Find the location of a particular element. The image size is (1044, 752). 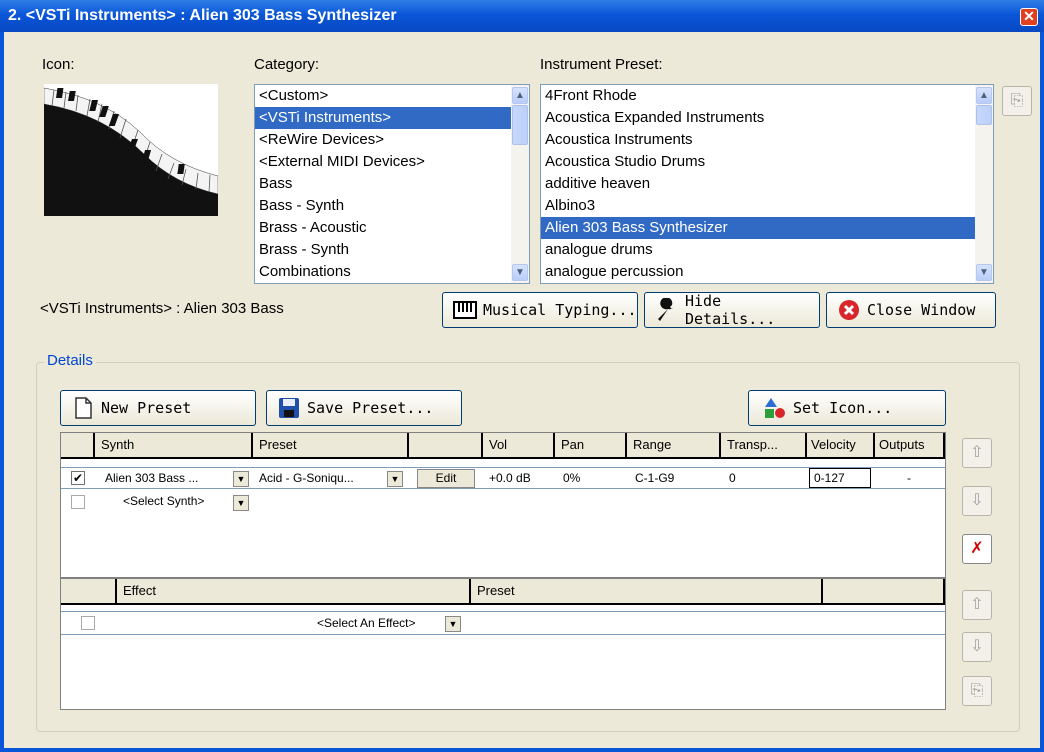

move-effect-down-icon: ⇩ is located at coordinates (977, 647).